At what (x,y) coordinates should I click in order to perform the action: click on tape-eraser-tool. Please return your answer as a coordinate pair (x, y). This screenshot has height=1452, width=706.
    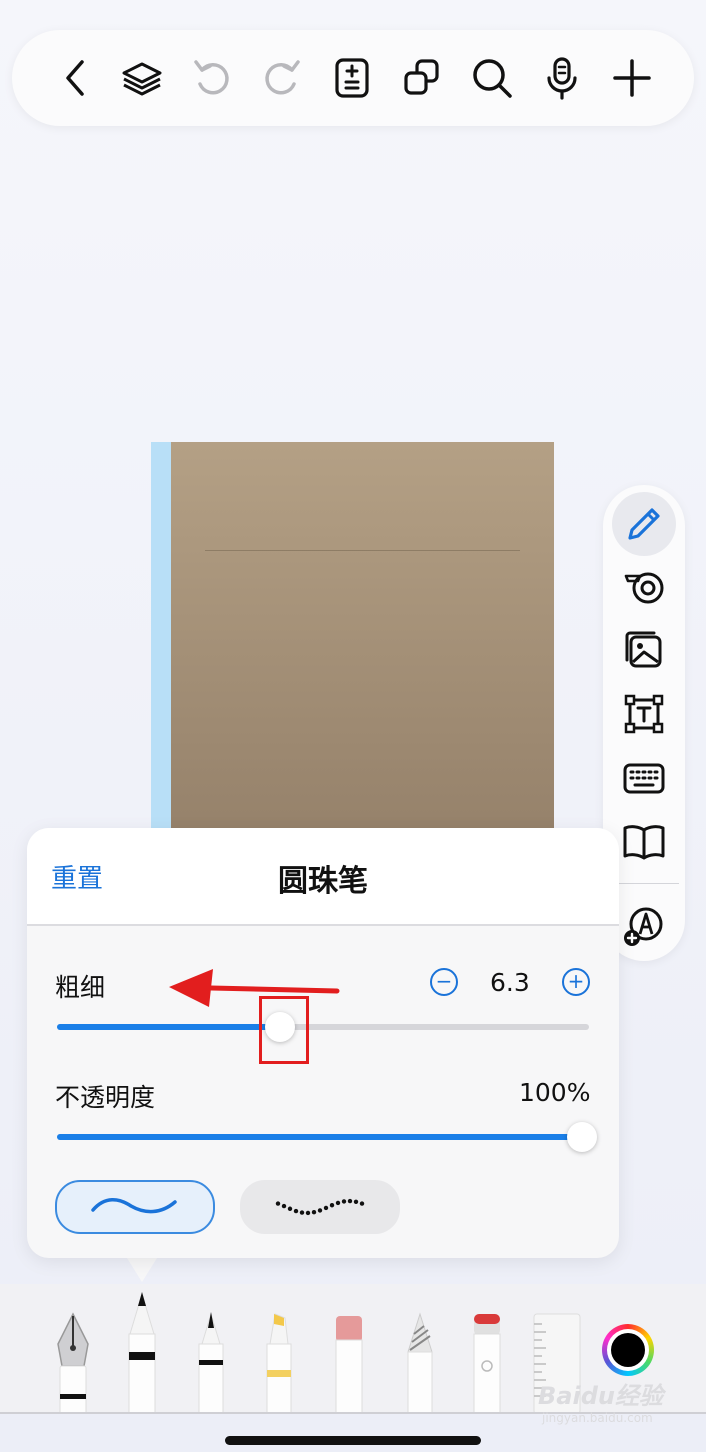
    Looking at the image, I should click on (487, 1363).